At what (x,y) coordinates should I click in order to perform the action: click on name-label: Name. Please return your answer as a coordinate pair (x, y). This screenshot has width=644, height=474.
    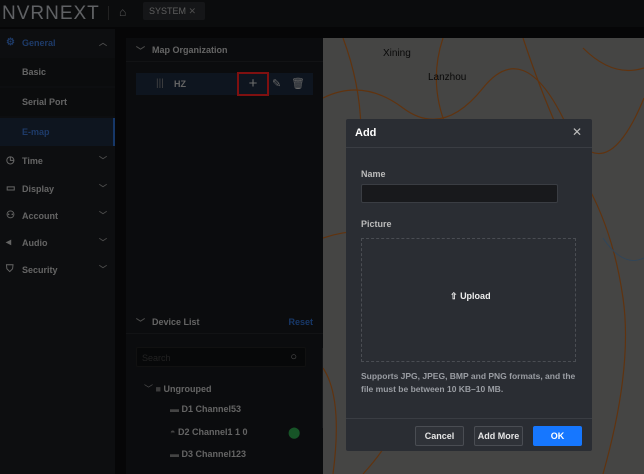
    Looking at the image, I should click on (373, 174).